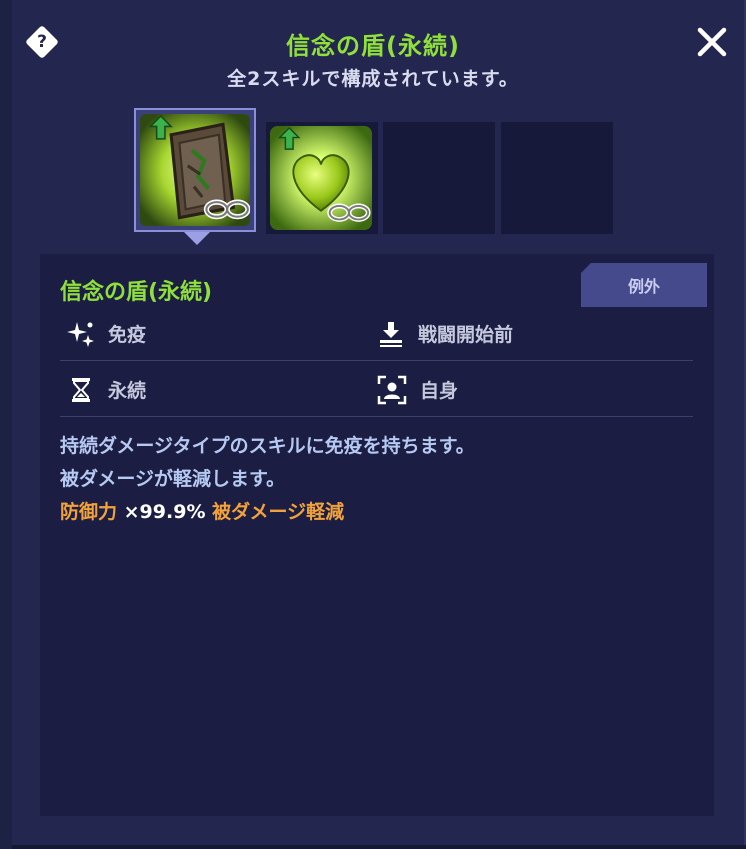  What do you see at coordinates (557, 178) in the screenshot?
I see `skill-slot-4-empty` at bounding box center [557, 178].